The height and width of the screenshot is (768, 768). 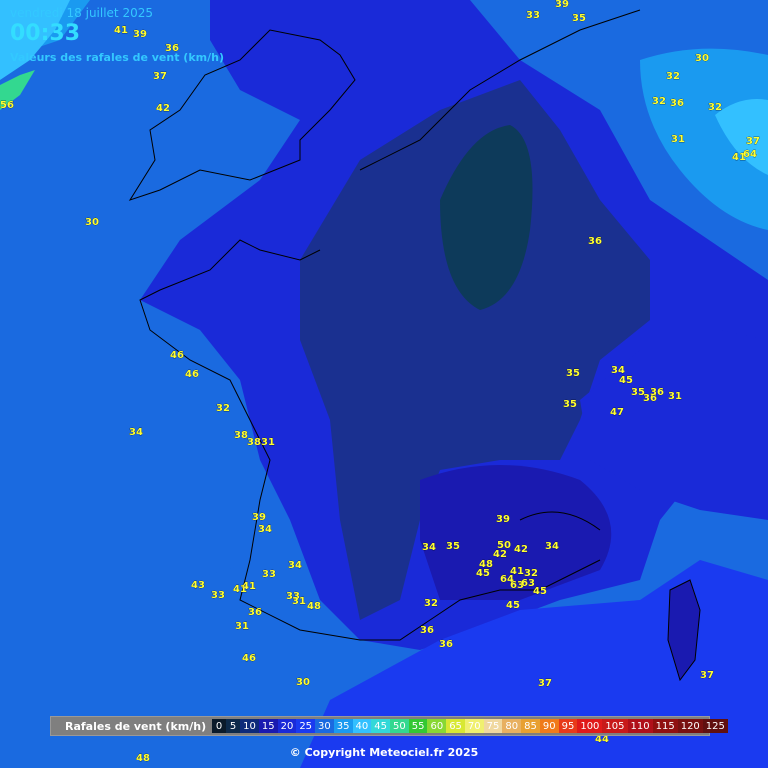 I want to click on legend-cell: 105, so click(x=615, y=726).